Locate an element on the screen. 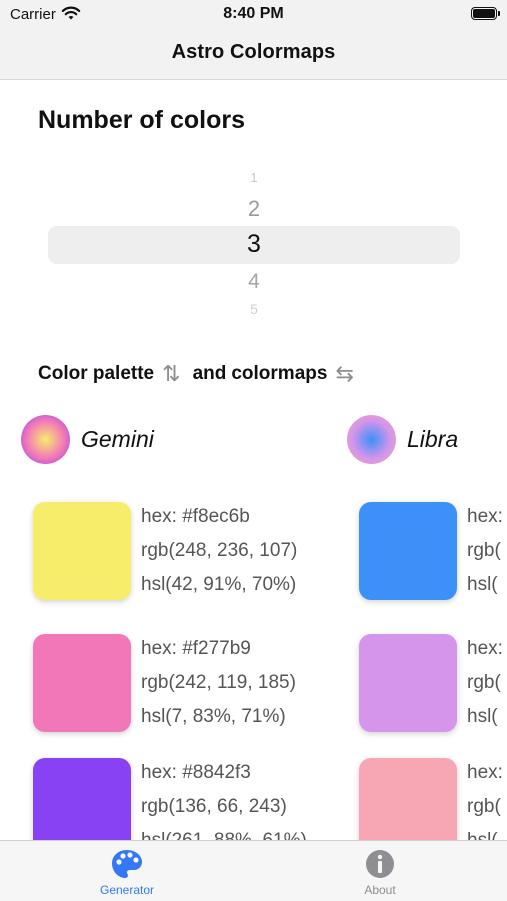 The image size is (507, 901). arrow-left-right-icon: ⇆ is located at coordinates (344, 374).